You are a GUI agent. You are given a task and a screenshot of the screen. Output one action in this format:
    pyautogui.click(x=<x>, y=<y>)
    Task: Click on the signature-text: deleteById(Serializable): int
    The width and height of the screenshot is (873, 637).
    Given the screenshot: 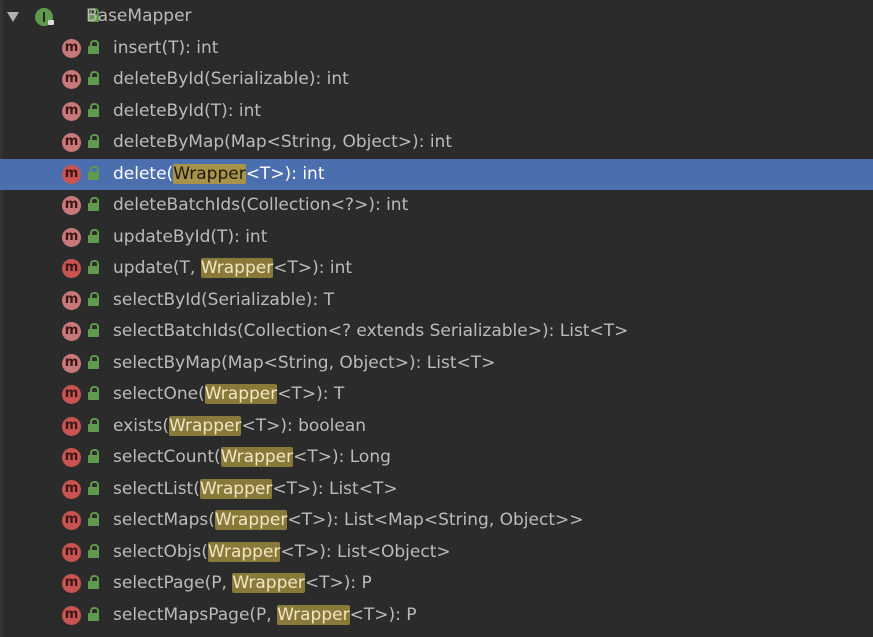 What is the action you would take?
    pyautogui.click(x=231, y=79)
    